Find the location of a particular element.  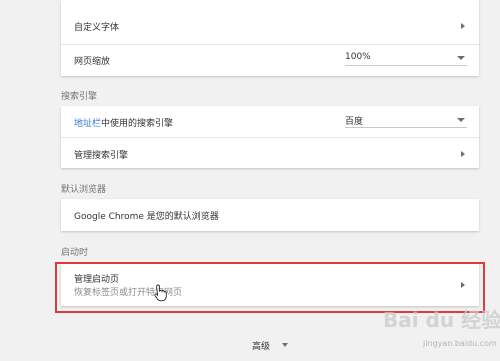

address-bar-engine-label: 地址栏中使用的搜索引擎 is located at coordinates (123, 122).